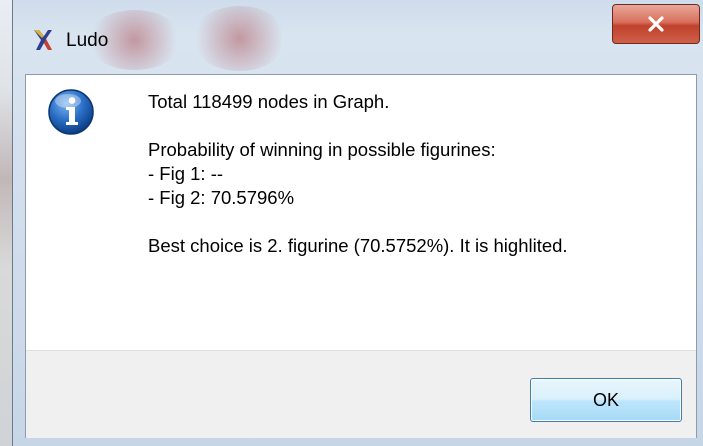  I want to click on ludo-app-icon, so click(43, 40).